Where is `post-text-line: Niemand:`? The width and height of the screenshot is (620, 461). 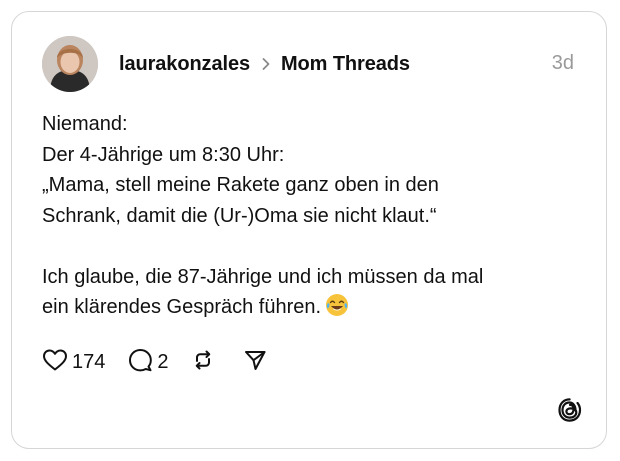
post-text-line: Niemand: is located at coordinates (85, 124).